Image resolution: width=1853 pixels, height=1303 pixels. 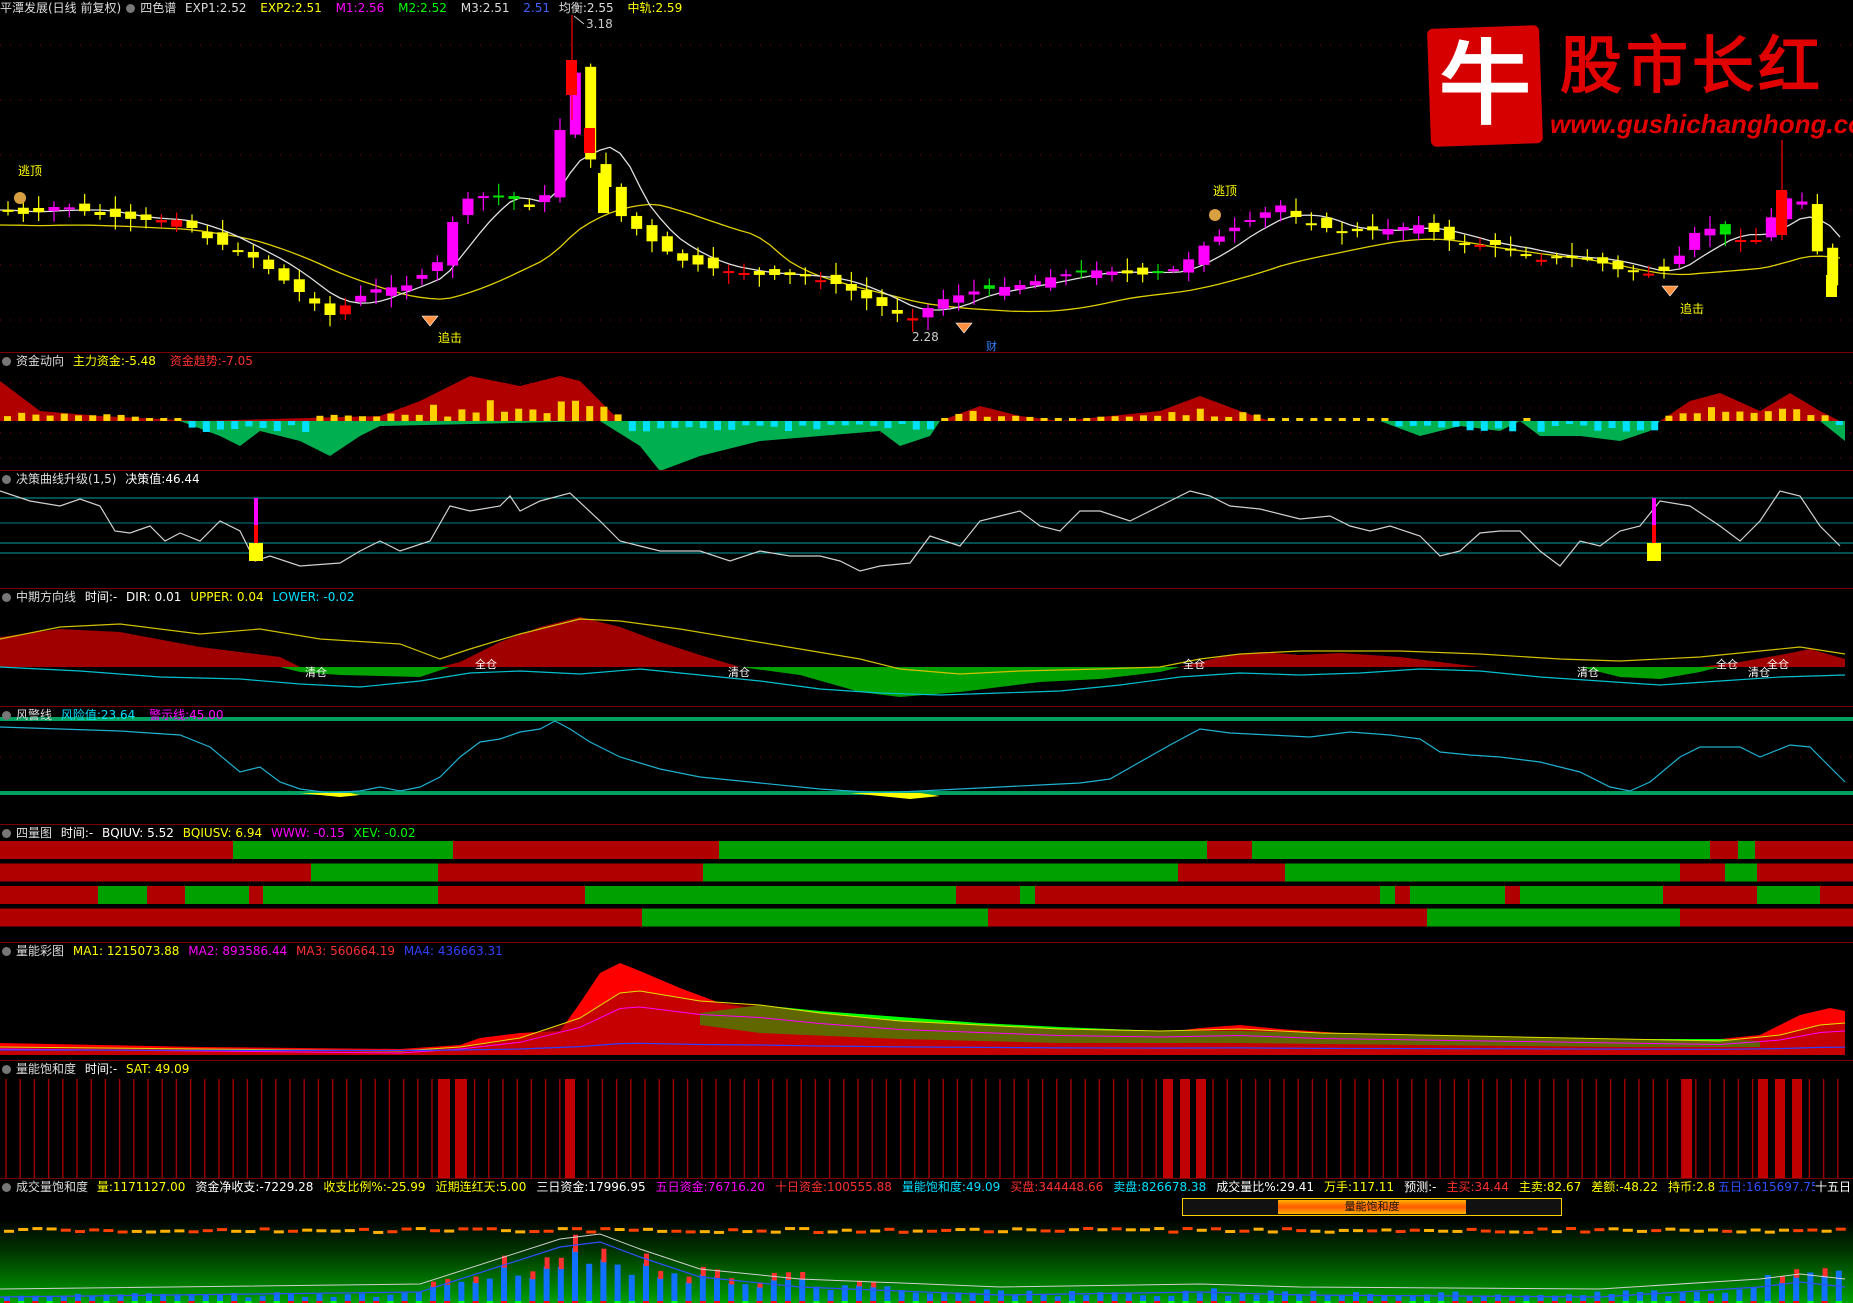 I want to click on extra-value: 2.51, so click(x=537, y=8).